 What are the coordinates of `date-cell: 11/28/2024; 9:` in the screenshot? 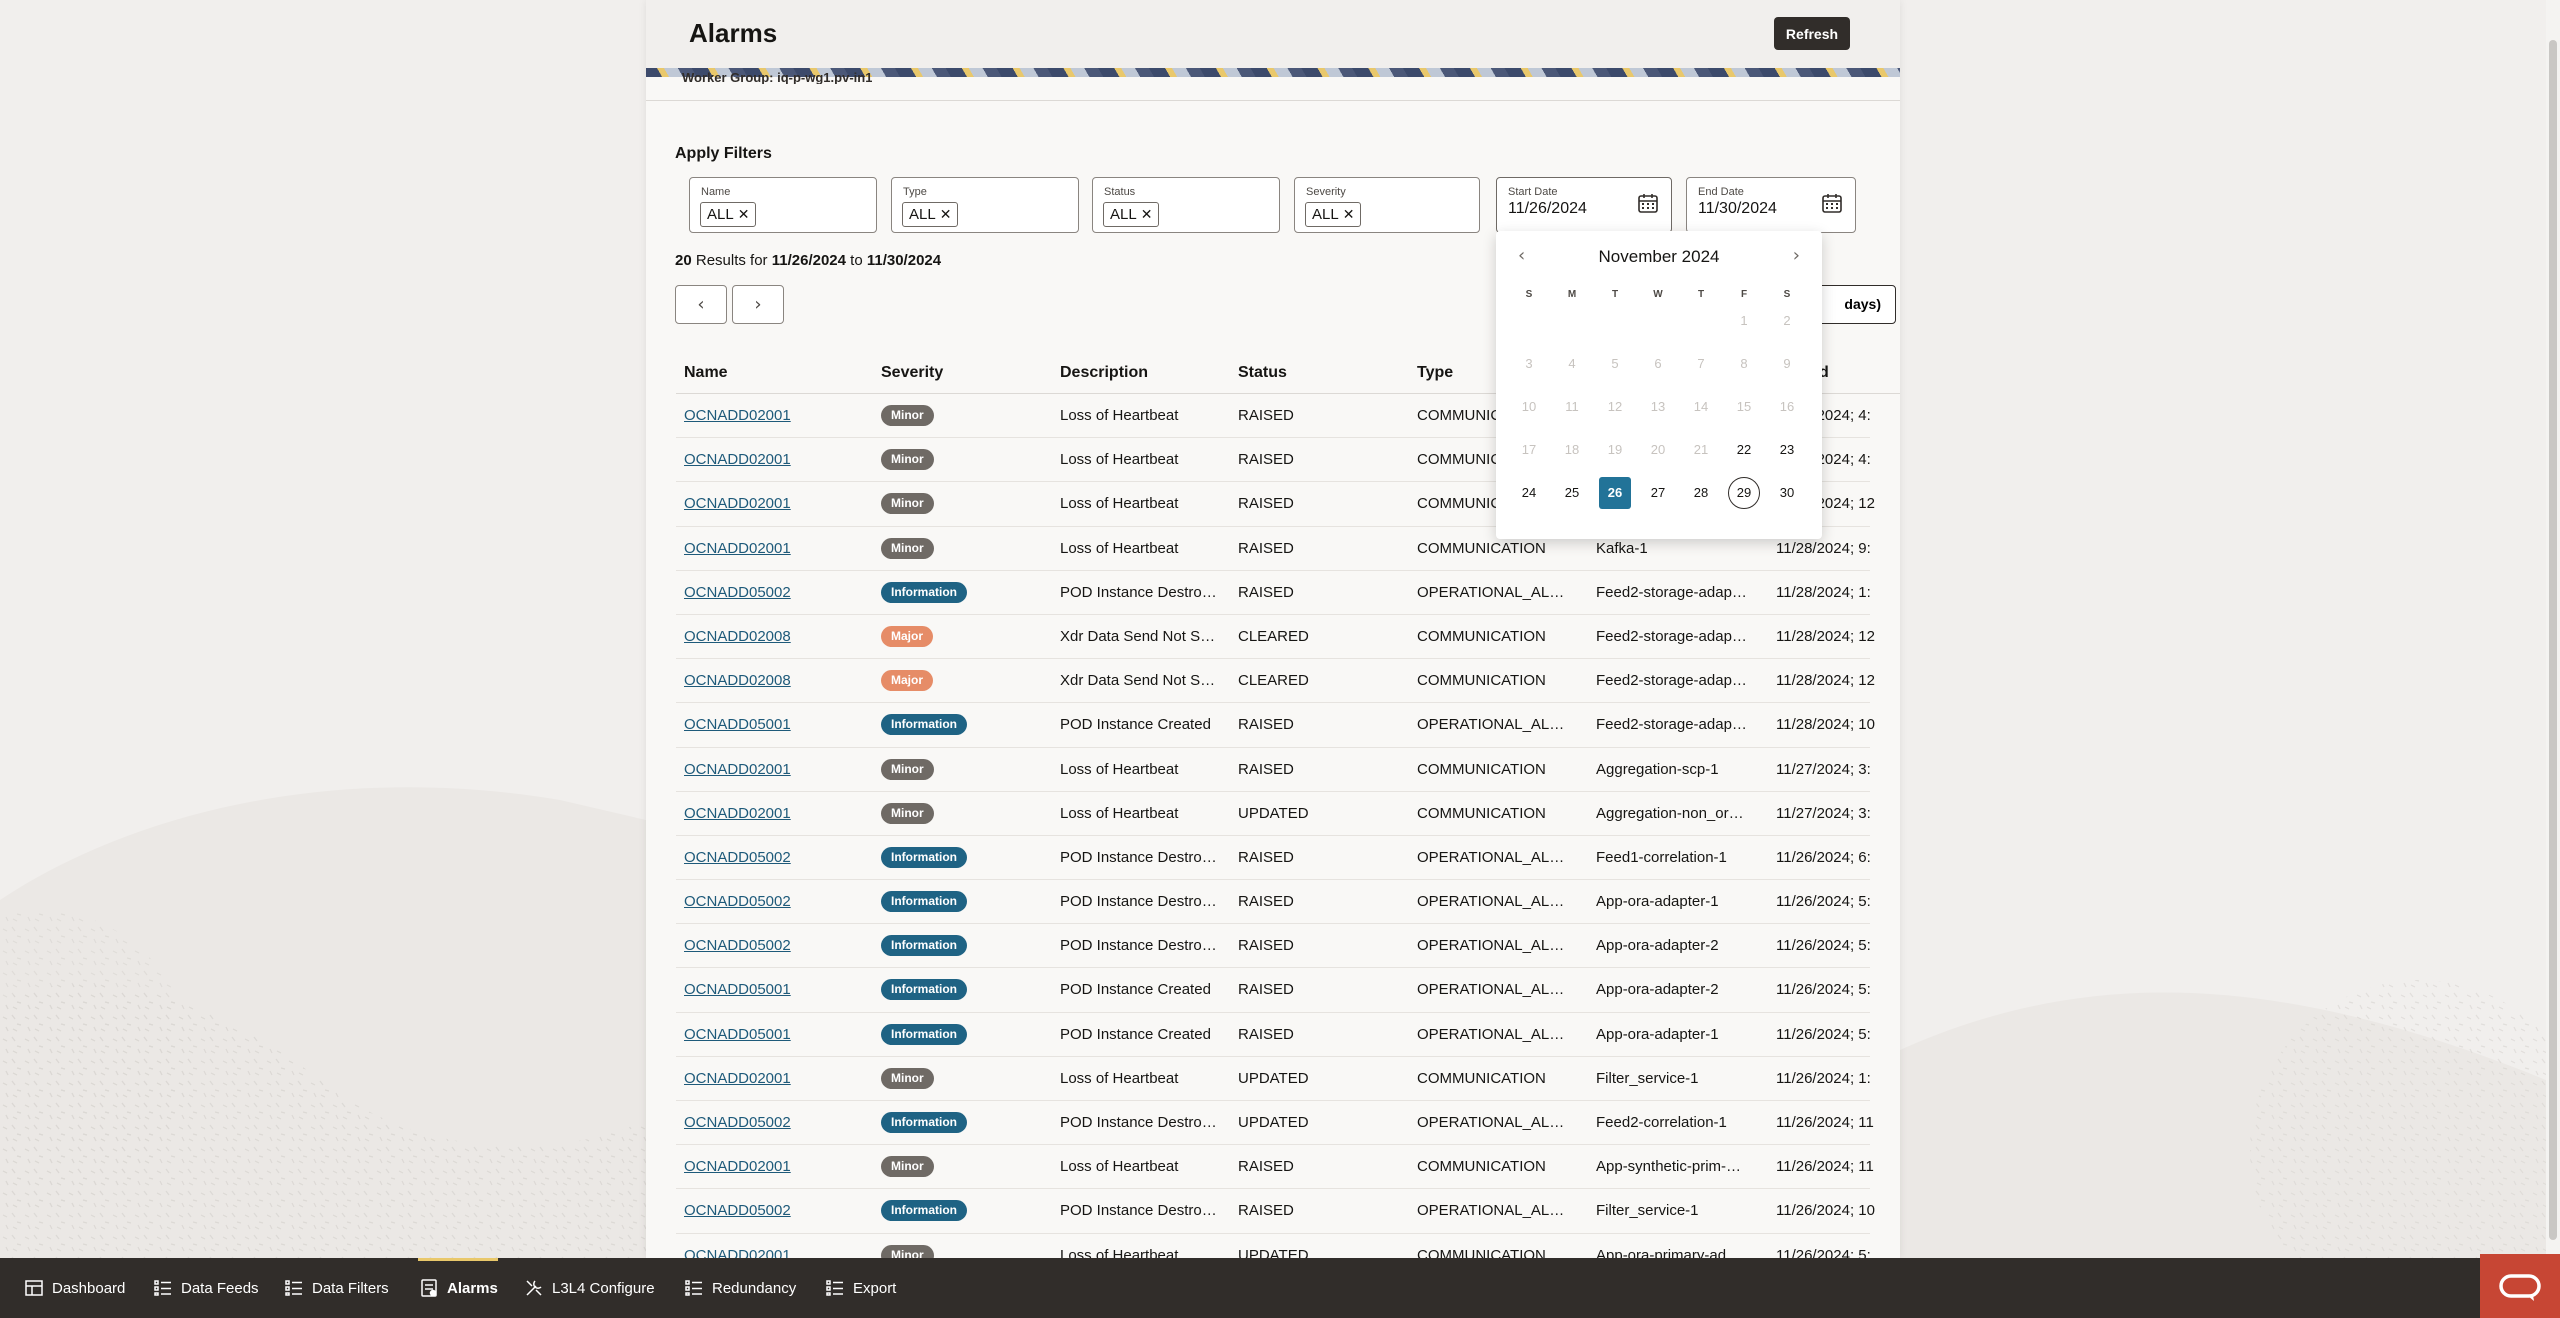 It's located at (1823, 548).